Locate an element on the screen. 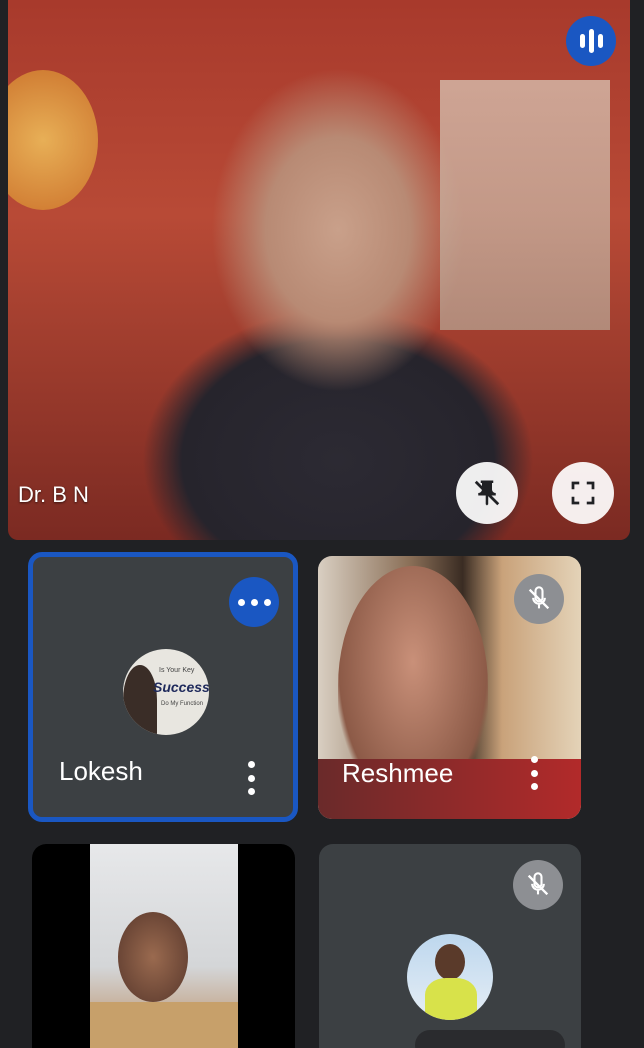 This screenshot has height=1048, width=644. main-speaker-name: Dr. B N is located at coordinates (53, 494).